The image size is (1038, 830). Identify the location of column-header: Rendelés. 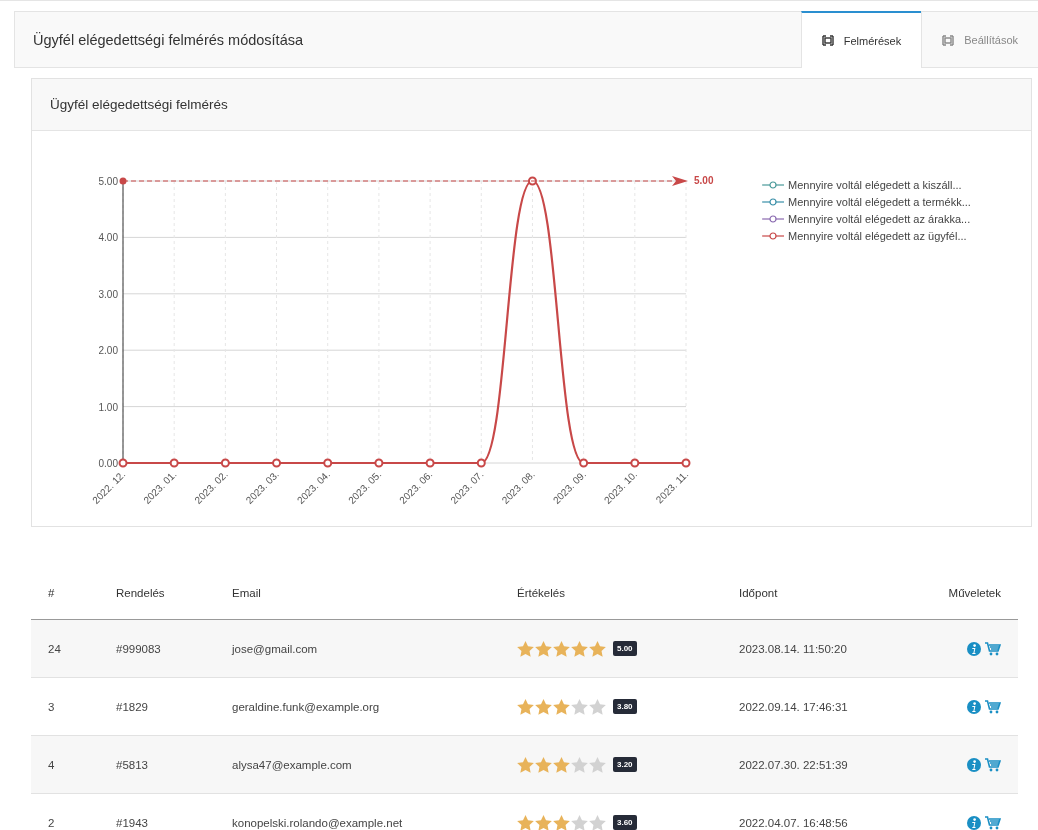
(140, 593).